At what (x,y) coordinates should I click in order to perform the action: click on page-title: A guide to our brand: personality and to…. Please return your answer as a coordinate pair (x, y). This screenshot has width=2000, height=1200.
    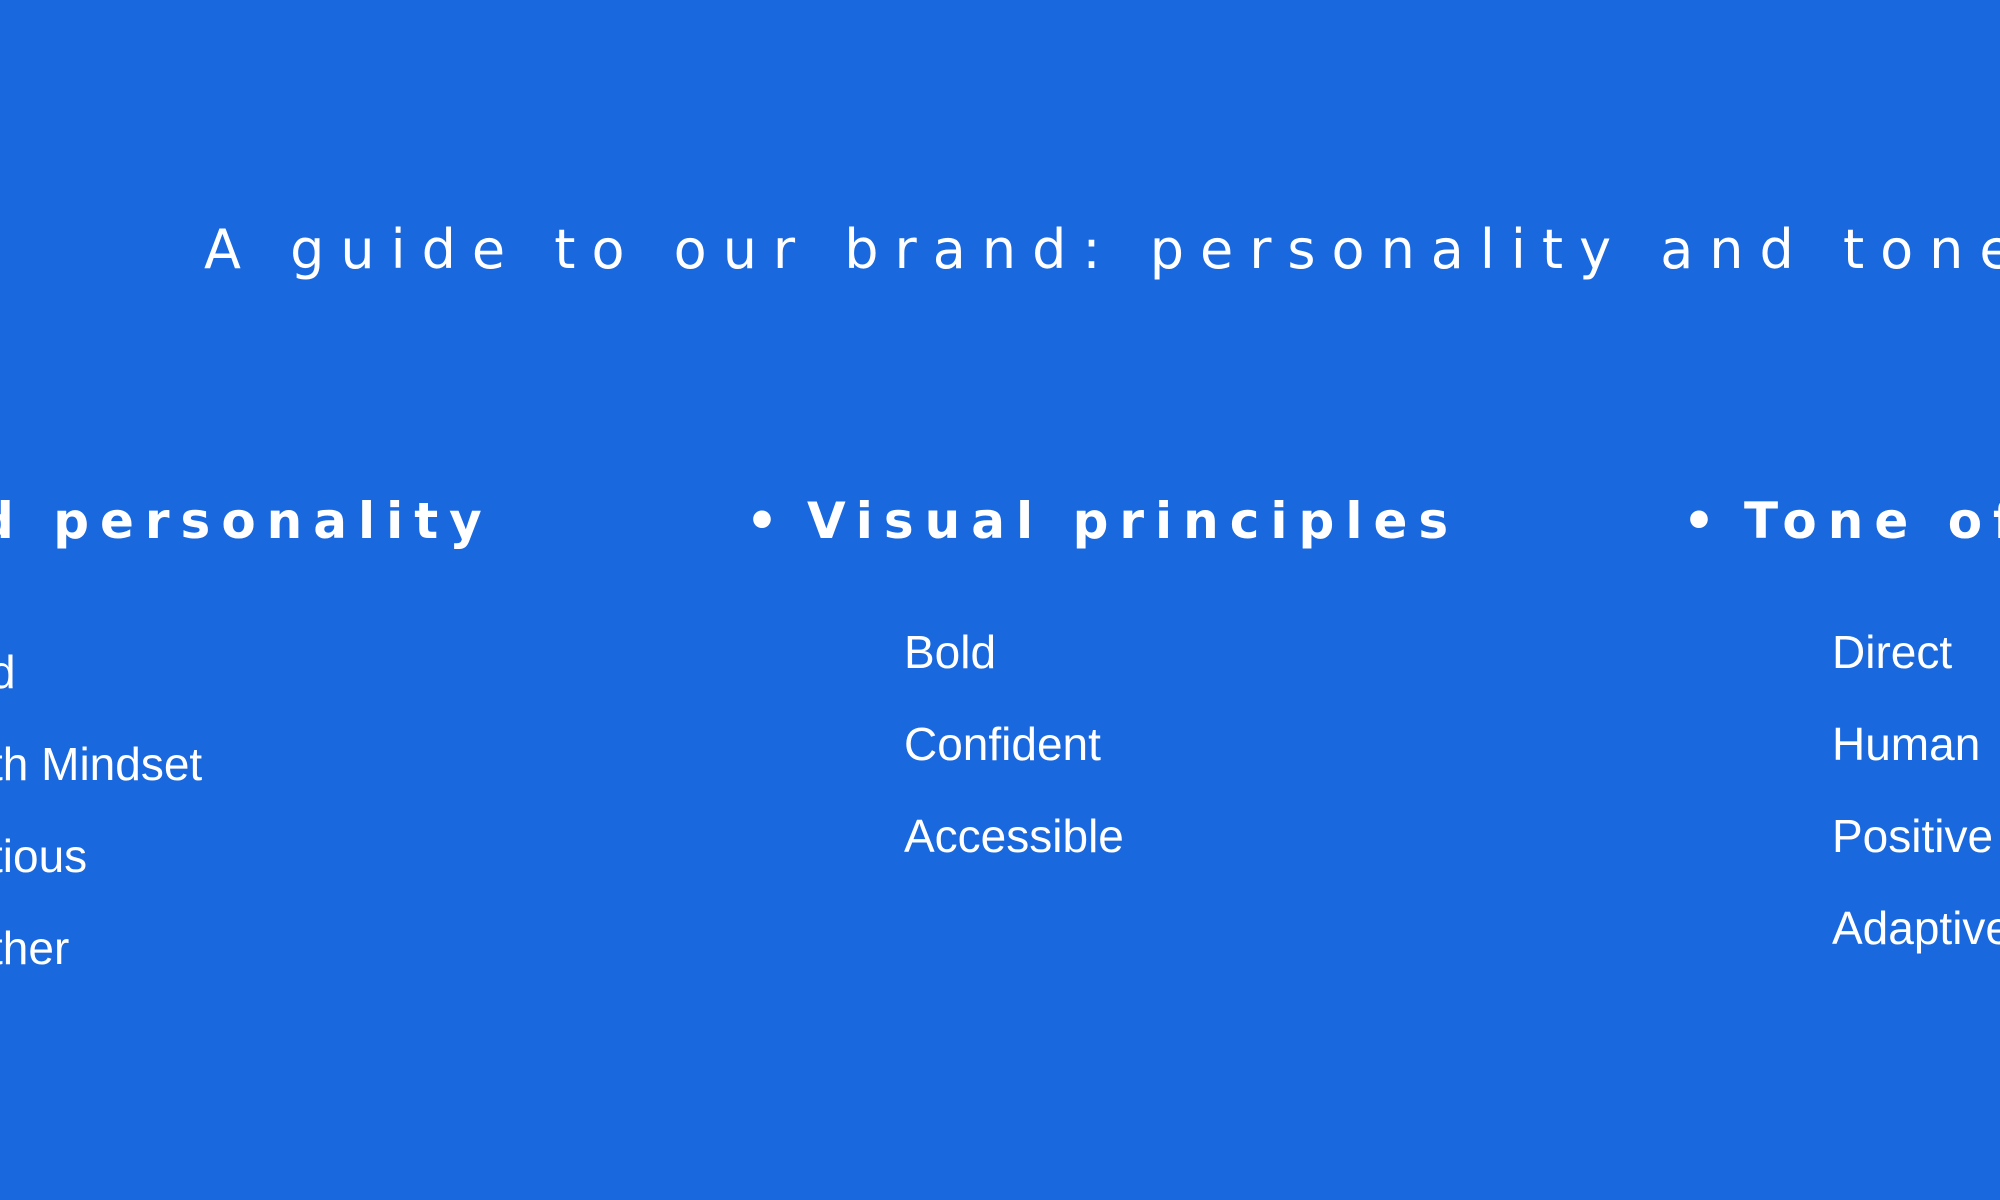
    Looking at the image, I should click on (1102, 249).